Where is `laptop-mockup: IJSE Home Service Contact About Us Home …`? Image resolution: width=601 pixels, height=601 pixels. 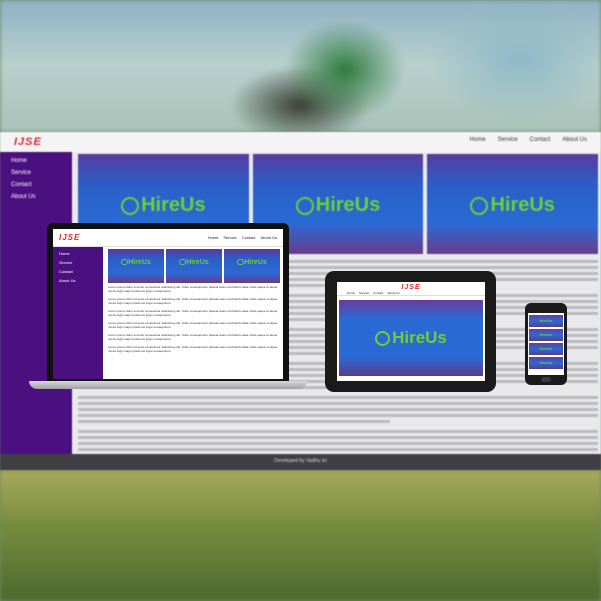 laptop-mockup: IJSE Home Service Contact About Us Home … is located at coordinates (168, 302).